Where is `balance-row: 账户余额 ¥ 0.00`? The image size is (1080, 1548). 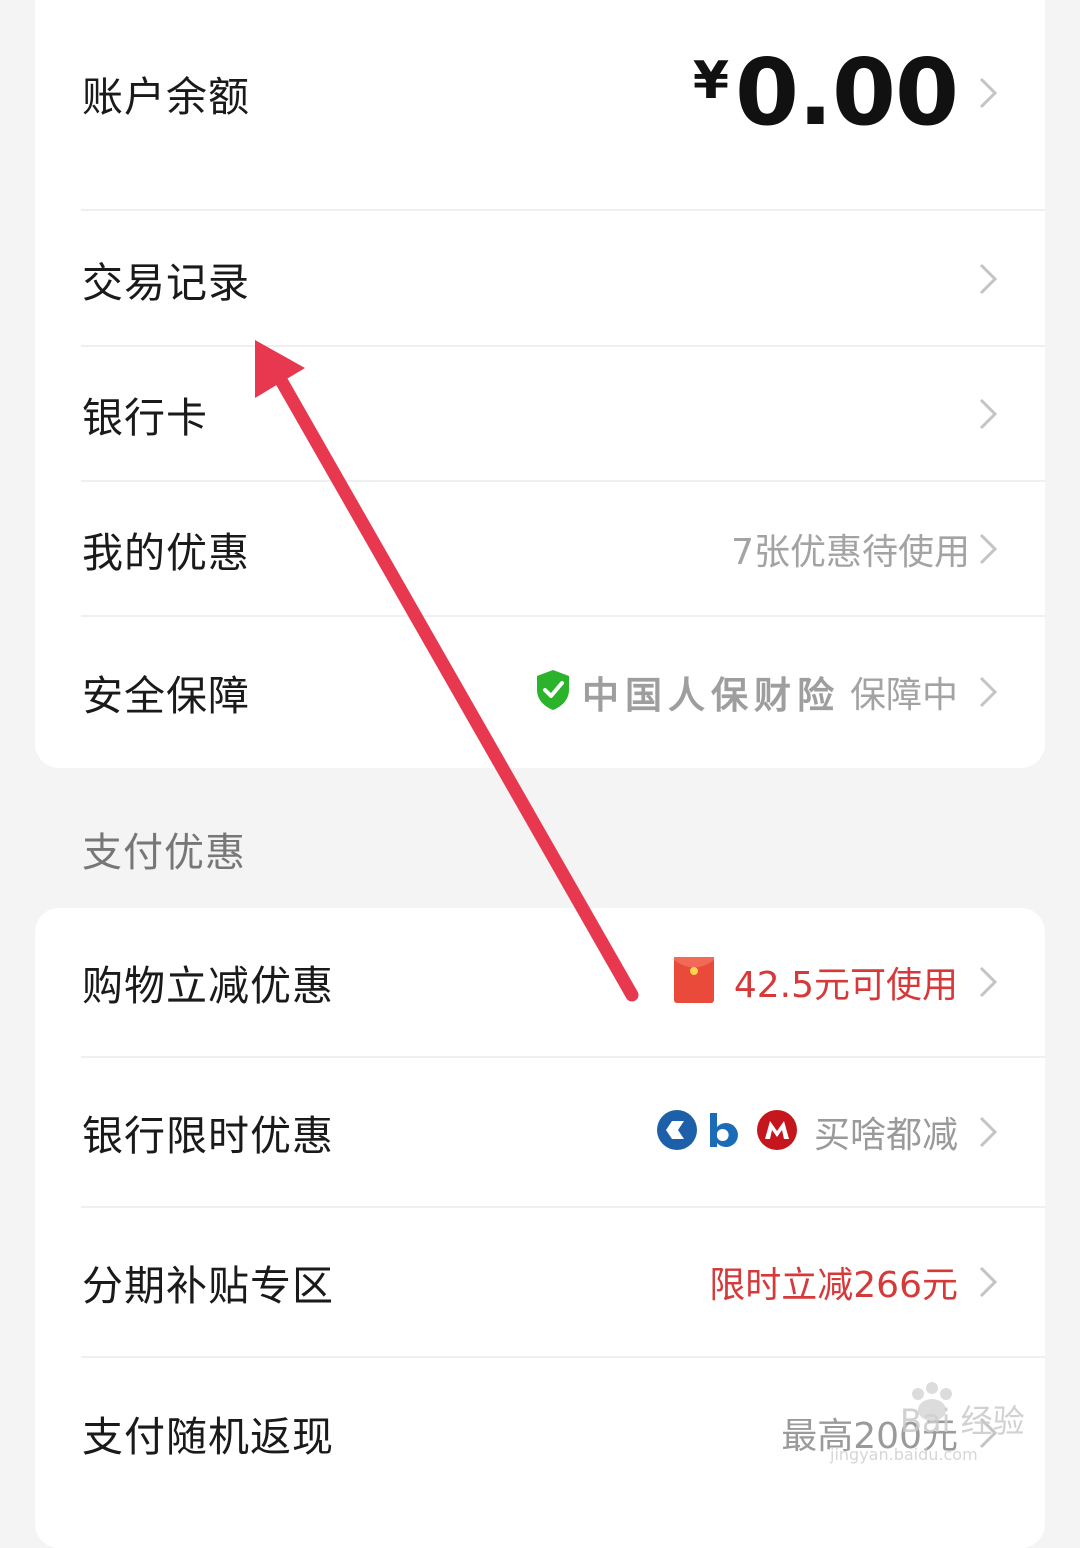 balance-row: 账户余额 ¥ 0.00 is located at coordinates (540, 93).